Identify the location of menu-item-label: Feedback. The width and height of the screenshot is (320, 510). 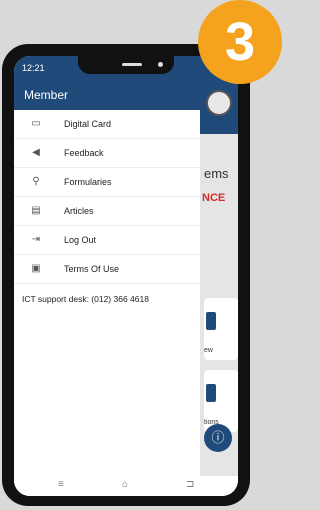
(84, 153).